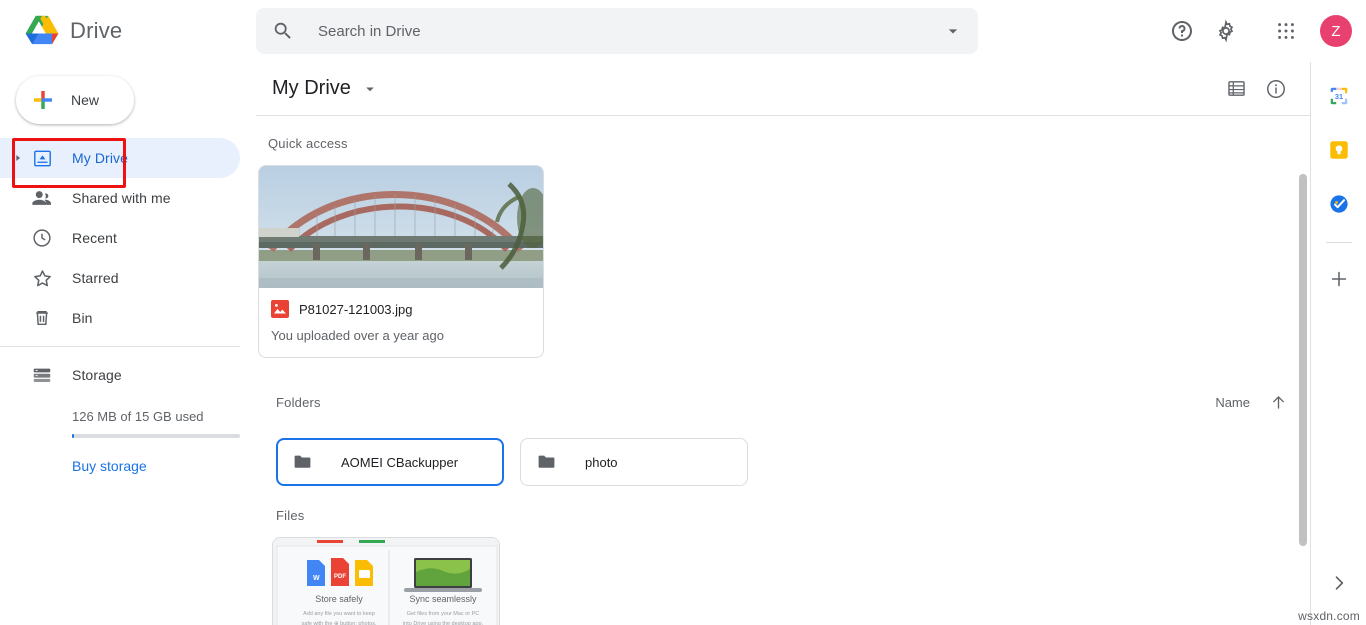  What do you see at coordinates (357, 335) in the screenshot?
I see `quick-access-file-subtitle: You uploaded over a year ago` at bounding box center [357, 335].